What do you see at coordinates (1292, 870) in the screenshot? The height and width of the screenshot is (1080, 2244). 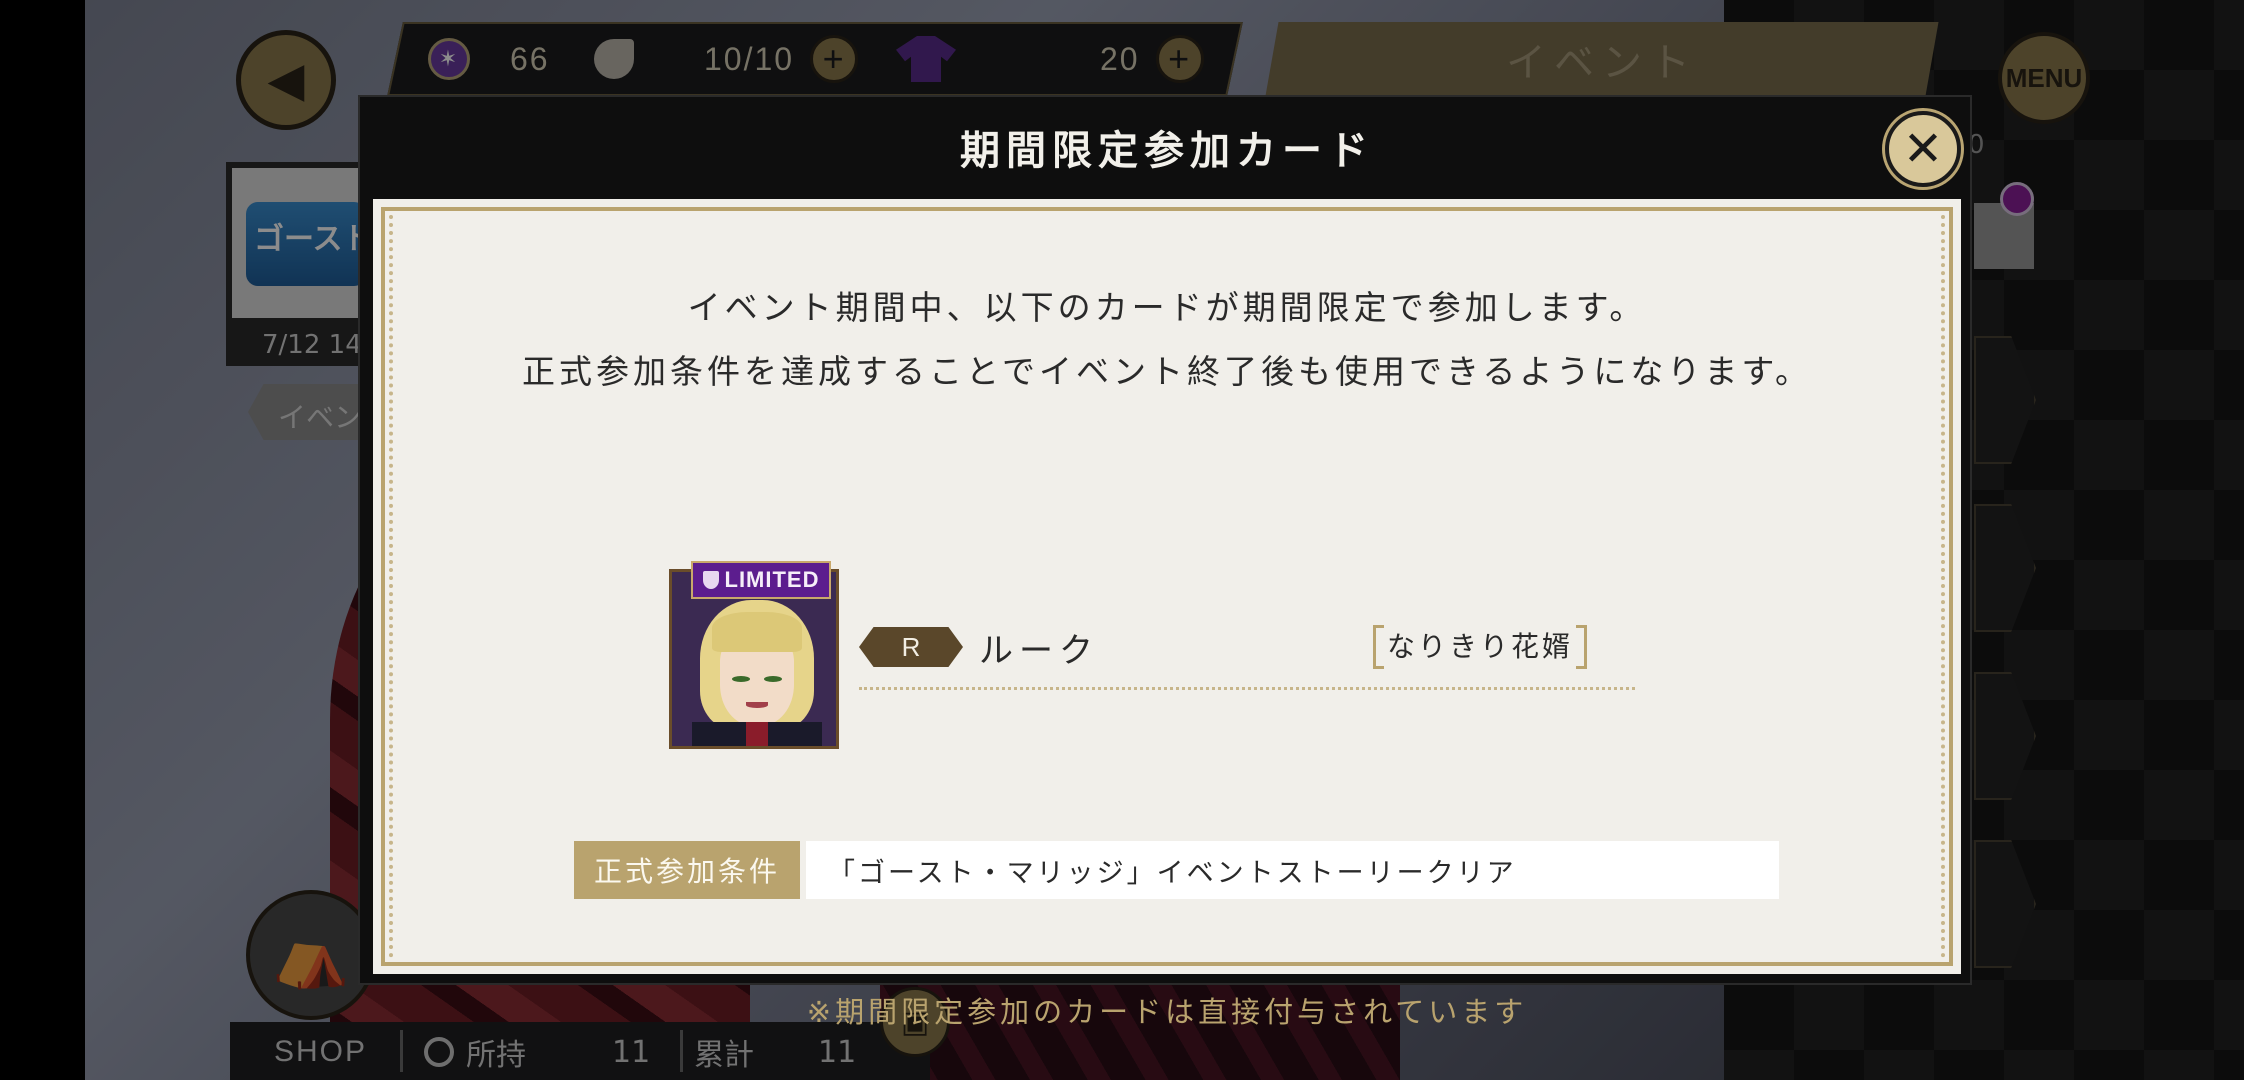 I see `condition-value: 「ゴースト・マリッジ」イベントストーリークリア` at bounding box center [1292, 870].